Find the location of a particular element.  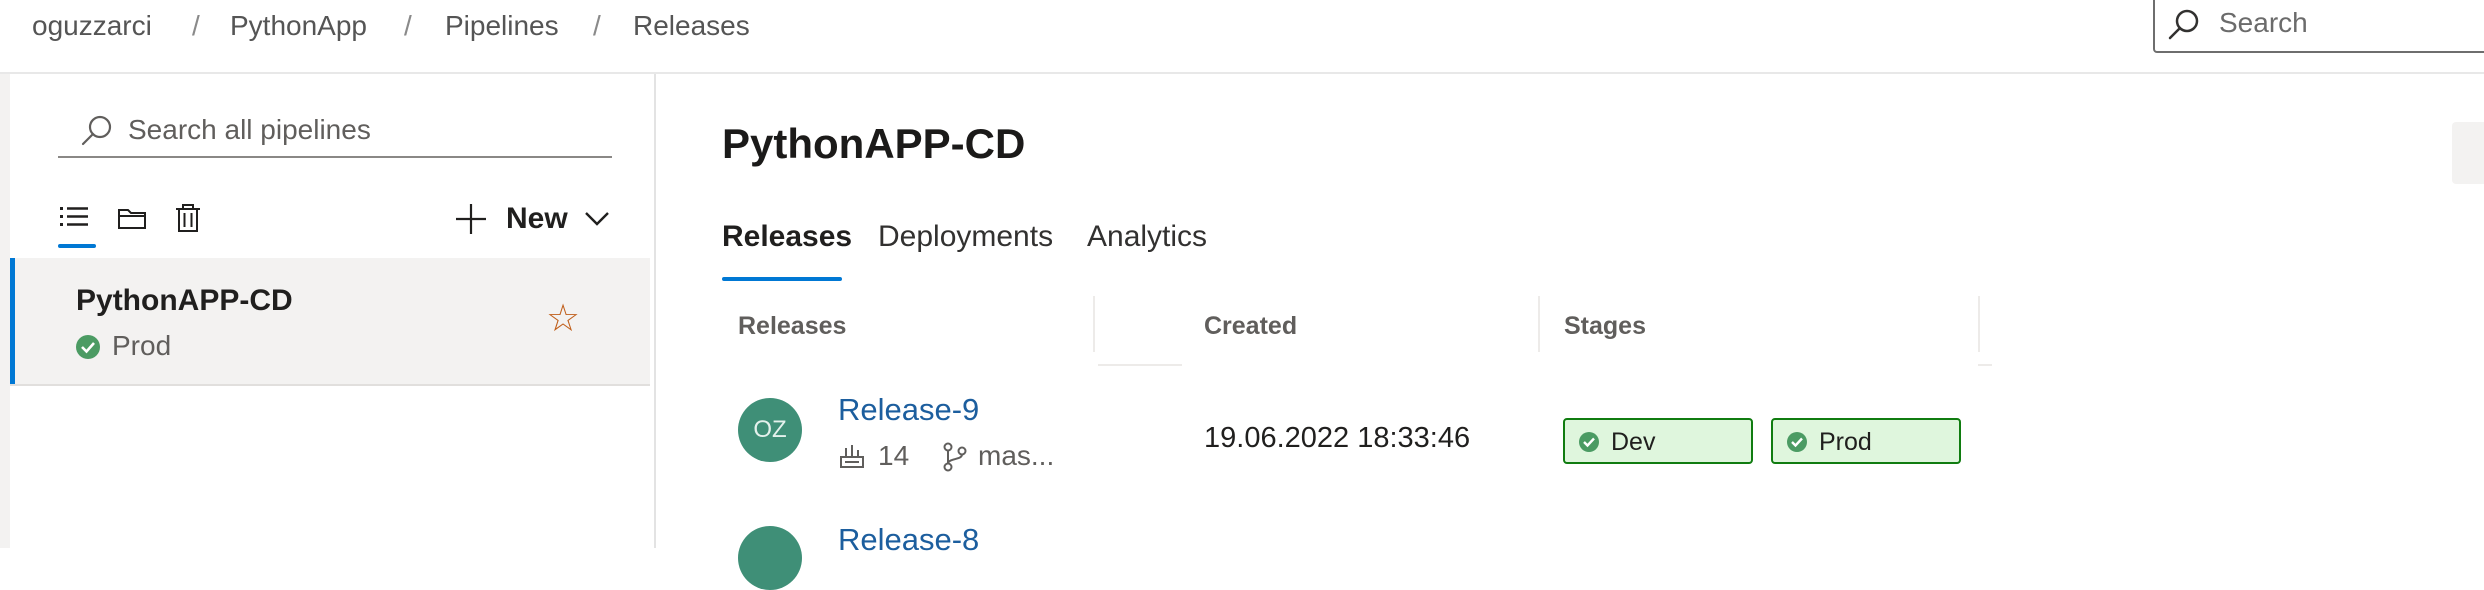

created-date: 19.06.2022 18:33:46 is located at coordinates (1337, 438).